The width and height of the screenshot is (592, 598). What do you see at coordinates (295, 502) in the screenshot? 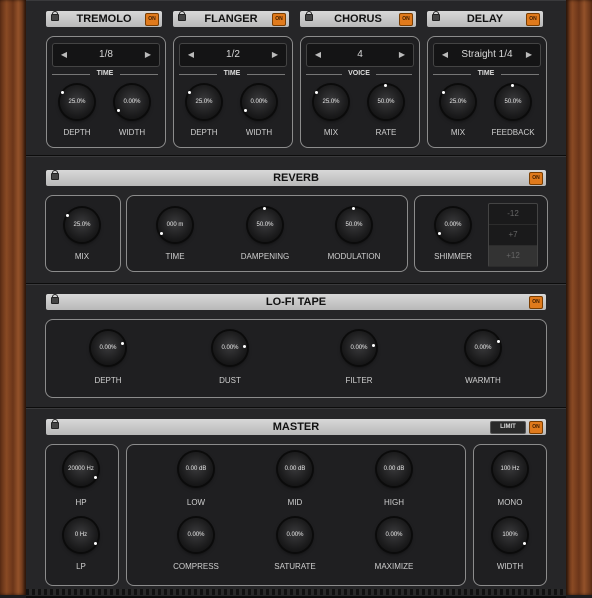
I see `mid-label: MID` at bounding box center [295, 502].